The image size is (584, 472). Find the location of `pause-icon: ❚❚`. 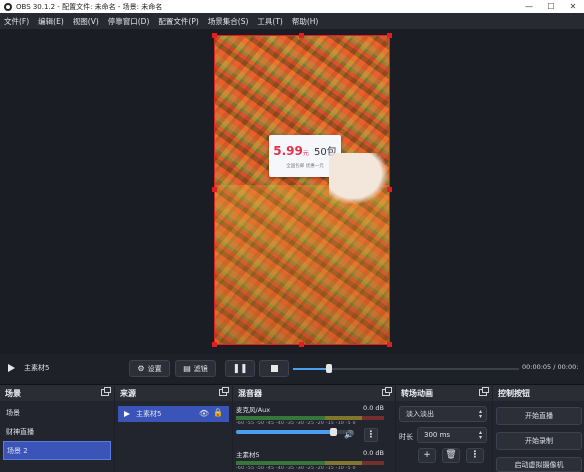

pause-icon: ❚❚ is located at coordinates (240, 368).